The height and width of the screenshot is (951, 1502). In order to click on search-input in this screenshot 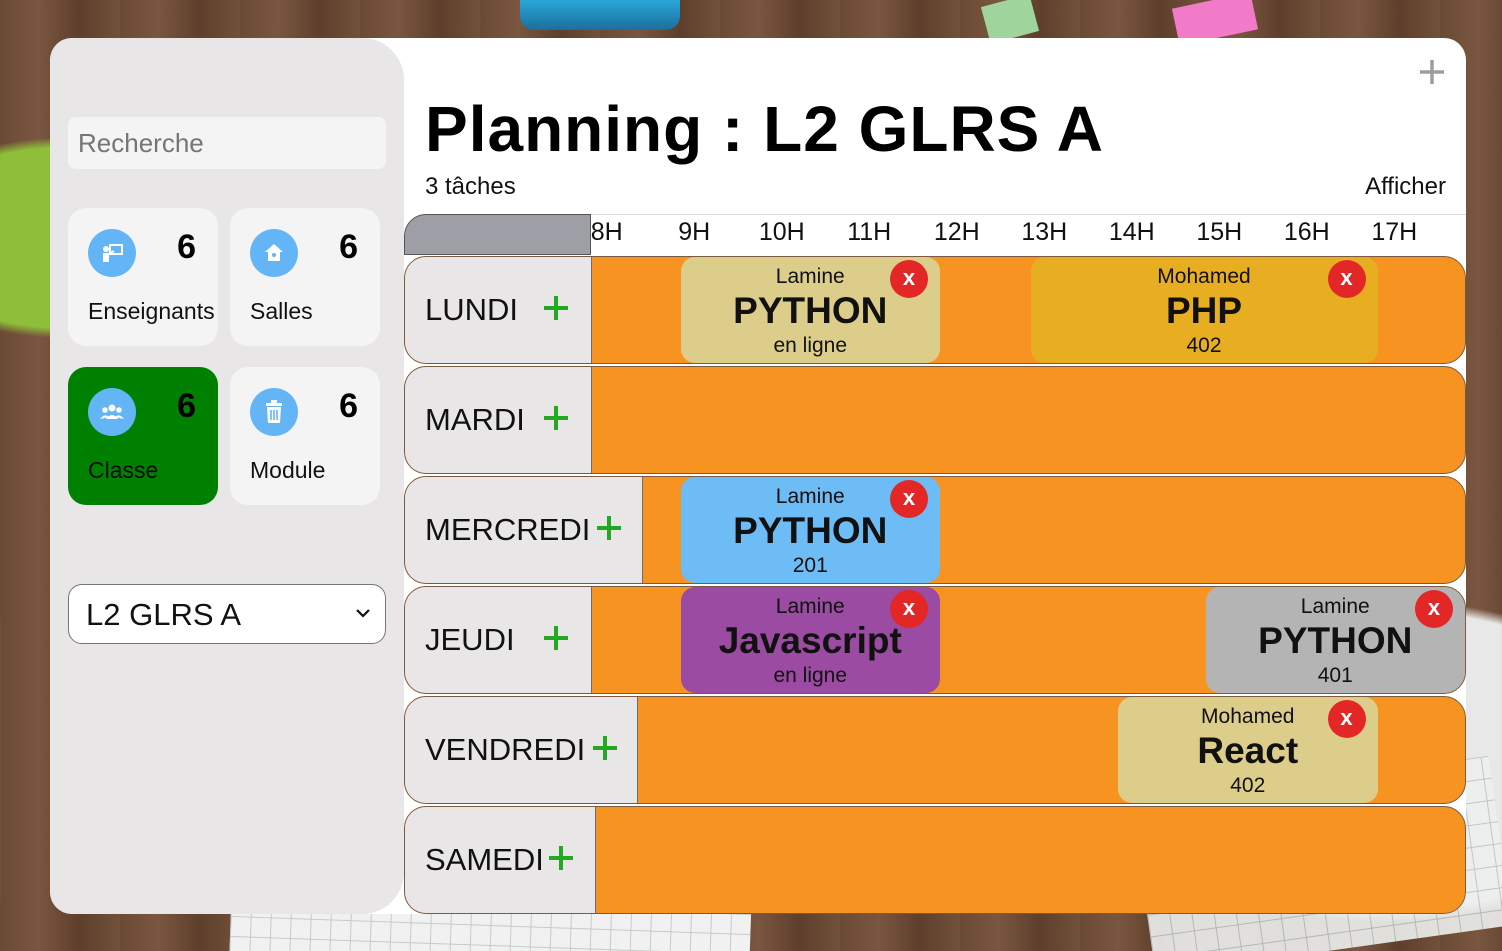, I will do `click(227, 143)`.